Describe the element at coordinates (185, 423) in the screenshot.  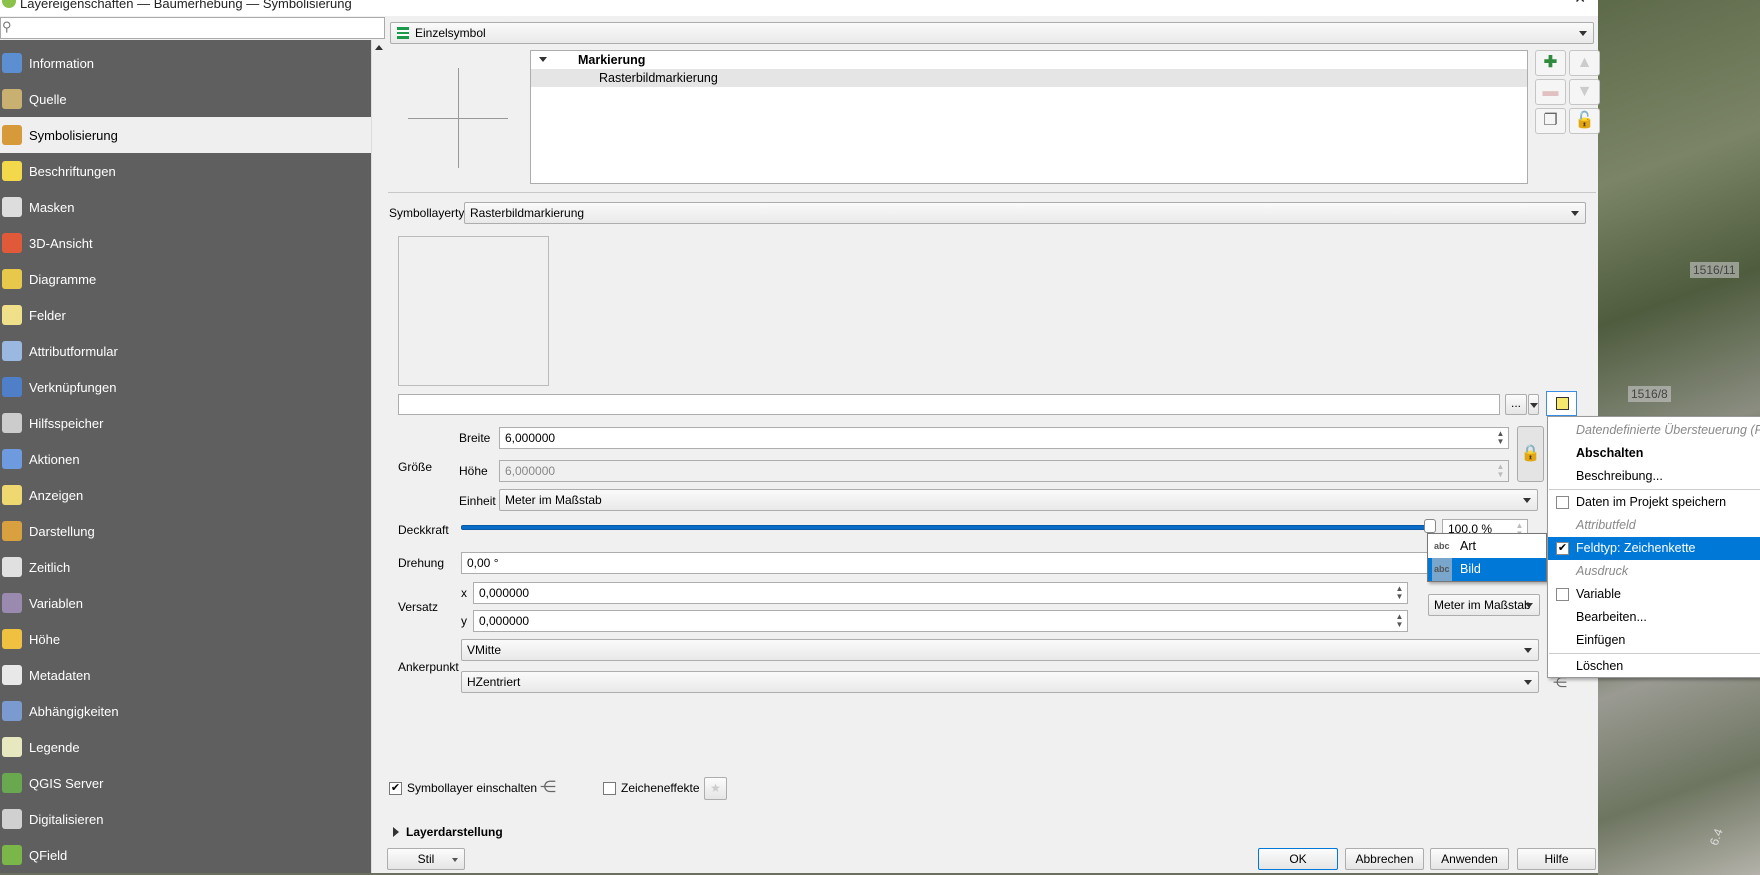
I see `sidebar-item-hilfsspeicher: Hilfsspeicher` at that location.